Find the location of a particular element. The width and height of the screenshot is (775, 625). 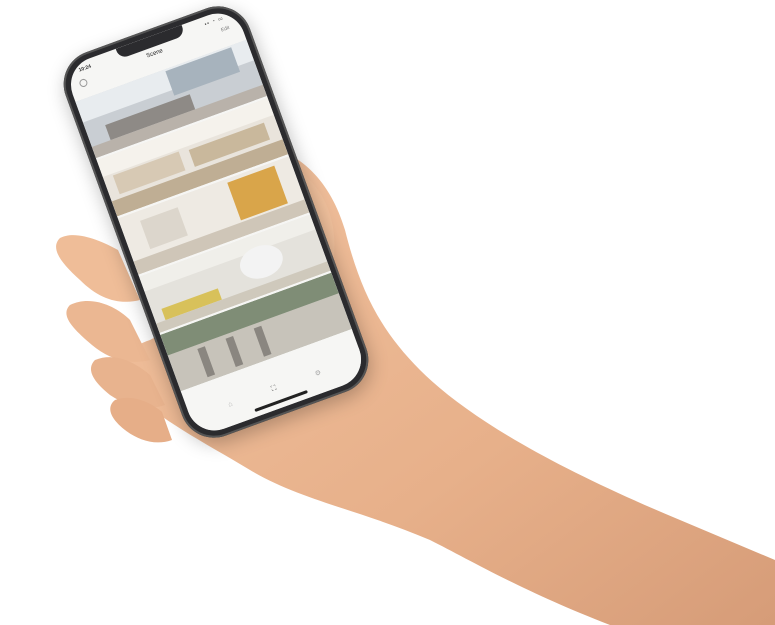

scene-icon: ⛶ is located at coordinates (273, 389).